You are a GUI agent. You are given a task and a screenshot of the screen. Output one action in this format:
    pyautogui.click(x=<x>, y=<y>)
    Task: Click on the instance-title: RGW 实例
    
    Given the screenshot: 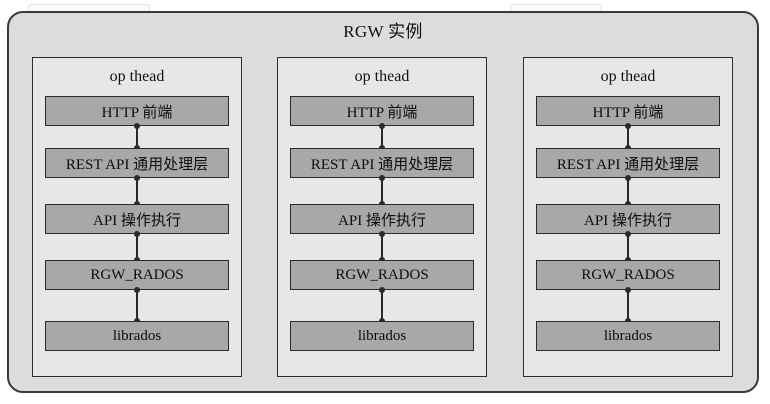 What is the action you would take?
    pyautogui.click(x=383, y=31)
    